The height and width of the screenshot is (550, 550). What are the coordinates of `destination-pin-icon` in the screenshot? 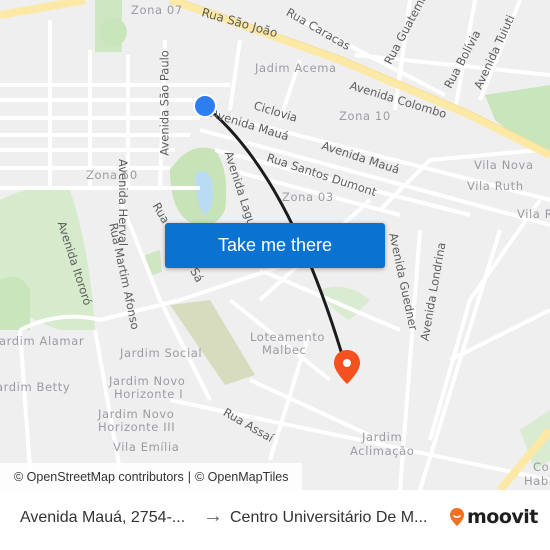 It's located at (347, 368).